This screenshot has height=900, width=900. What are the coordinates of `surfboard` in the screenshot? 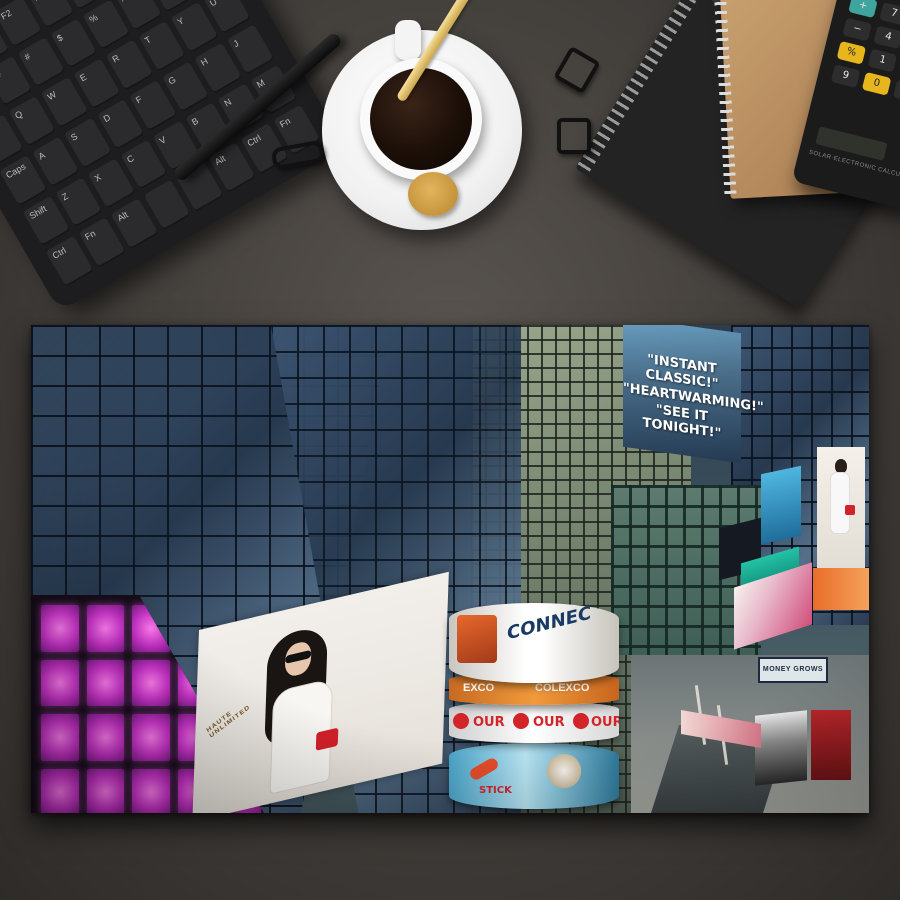 It's located at (484, 769).